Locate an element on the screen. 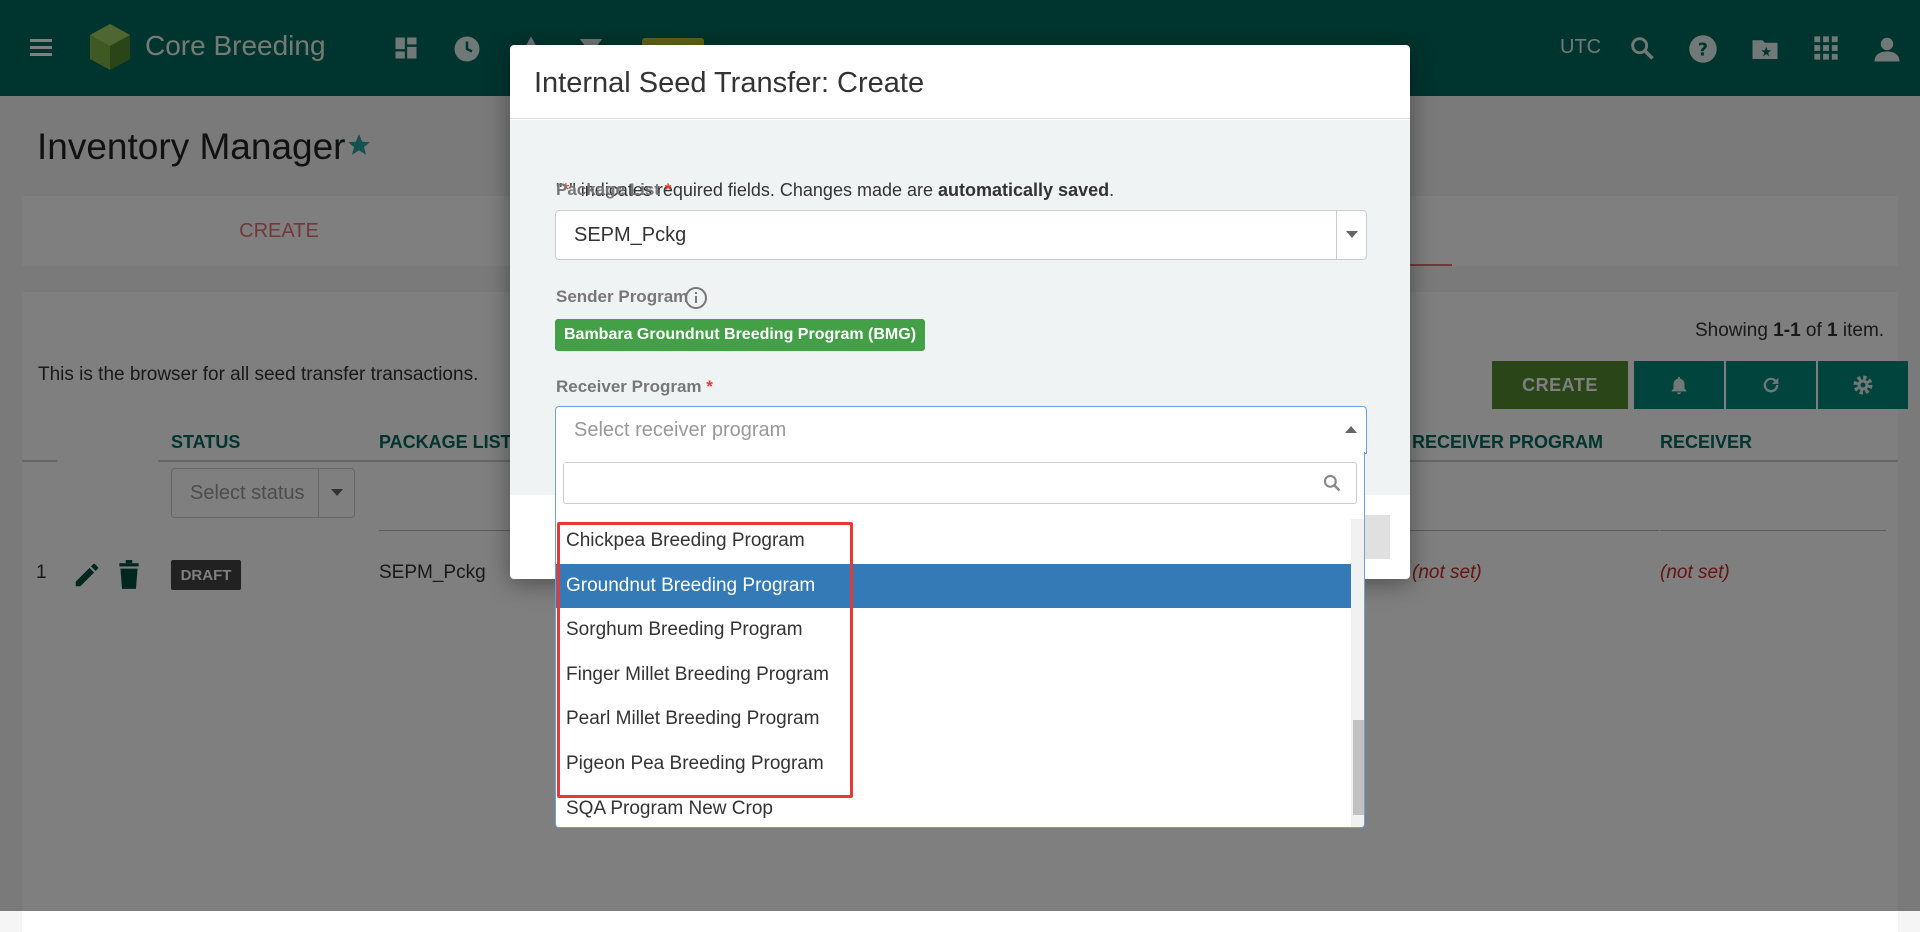  receiver-option: SQA Program New Crop is located at coordinates (953, 807).